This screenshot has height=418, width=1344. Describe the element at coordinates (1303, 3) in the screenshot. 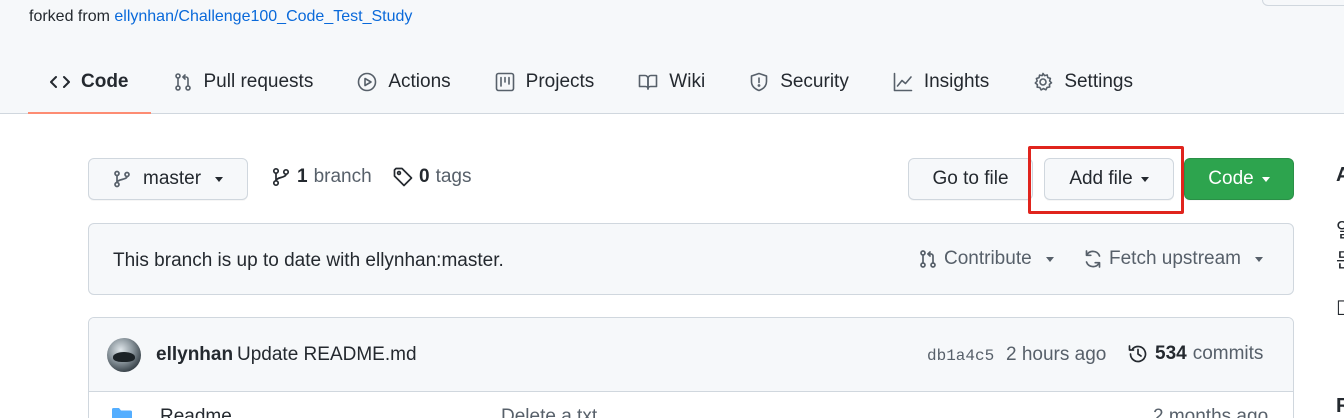

I see `header-action-button` at that location.